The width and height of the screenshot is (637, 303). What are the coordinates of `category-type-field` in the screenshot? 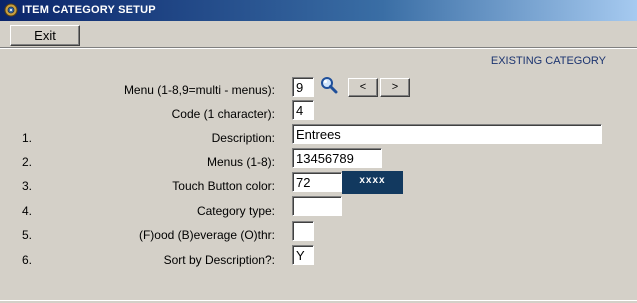 It's located at (317, 206).